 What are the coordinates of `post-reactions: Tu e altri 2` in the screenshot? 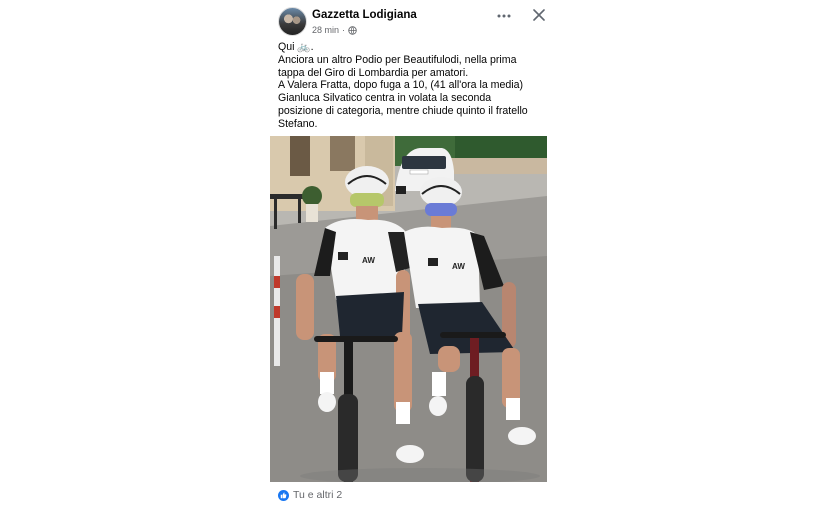 It's located at (310, 495).